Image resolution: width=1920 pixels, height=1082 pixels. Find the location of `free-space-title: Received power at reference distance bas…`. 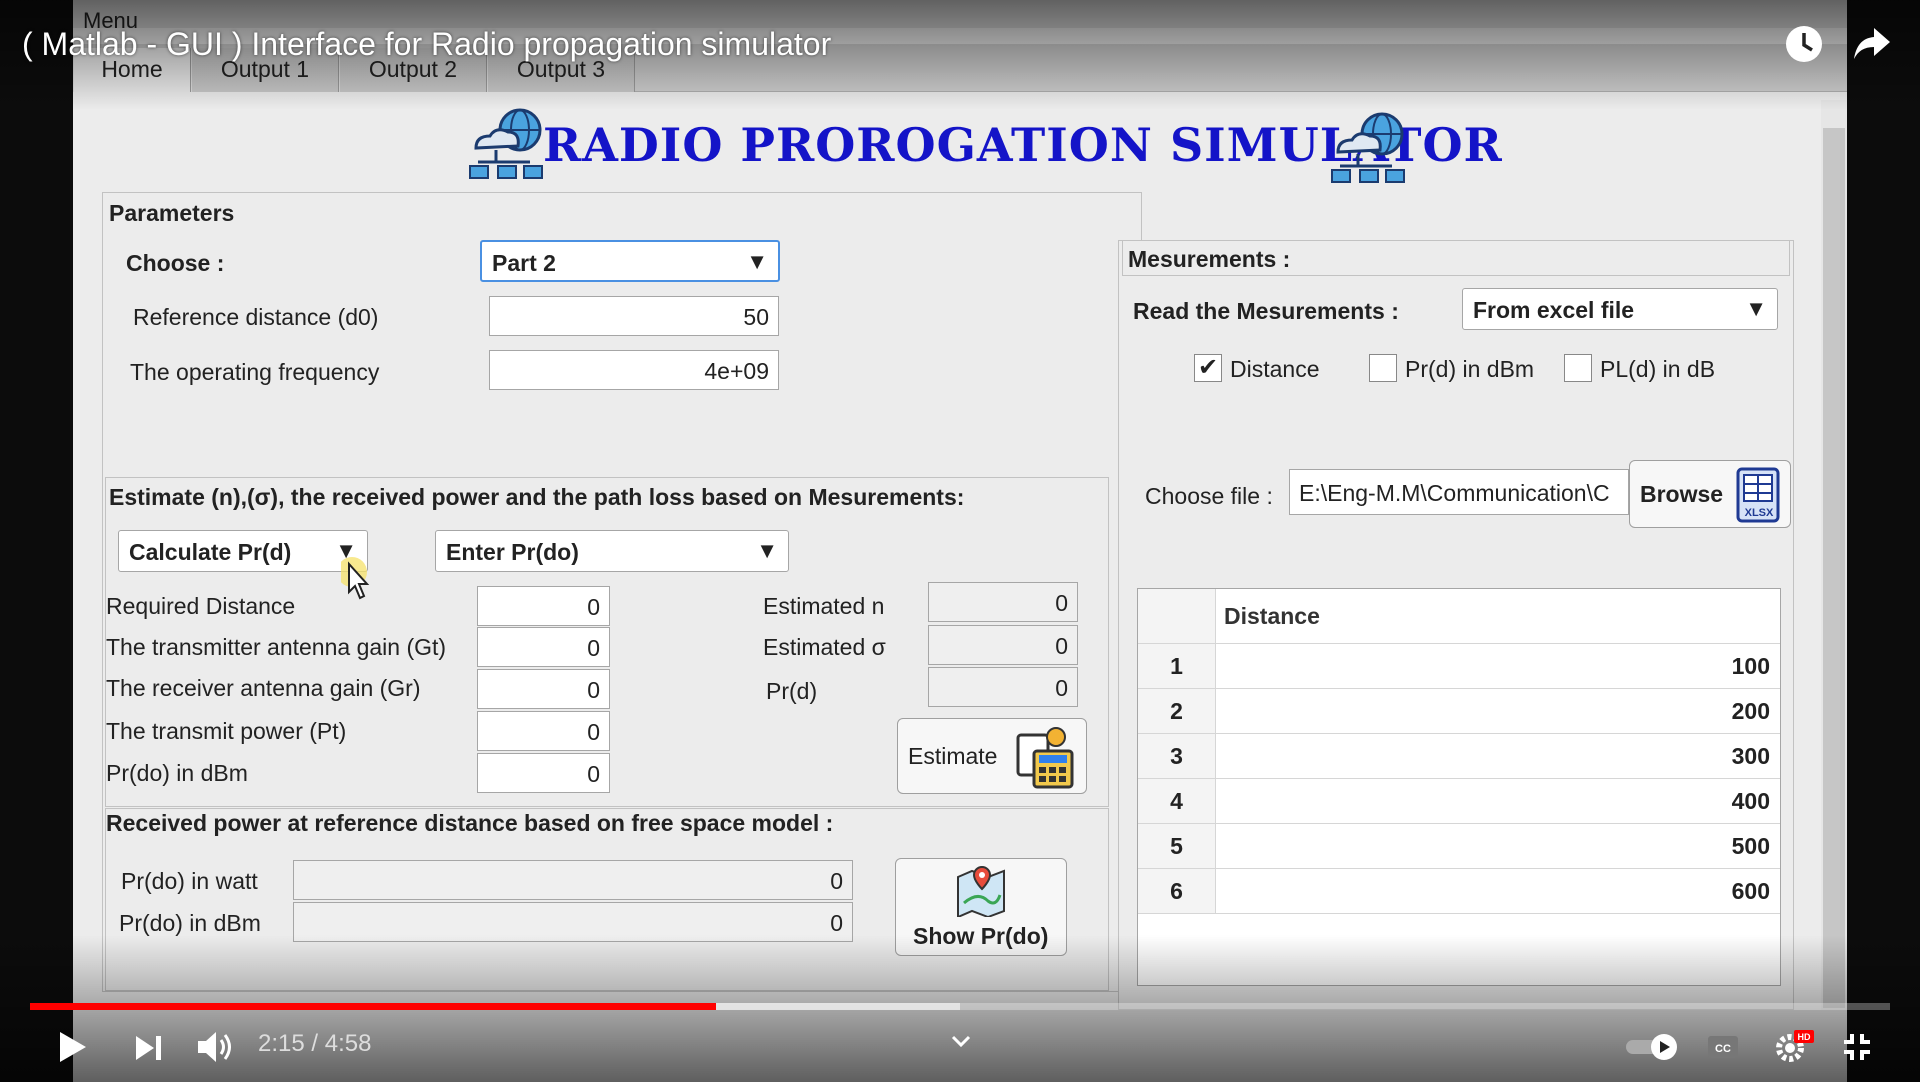

free-space-title: Received power at reference distance bas… is located at coordinates (470, 823).